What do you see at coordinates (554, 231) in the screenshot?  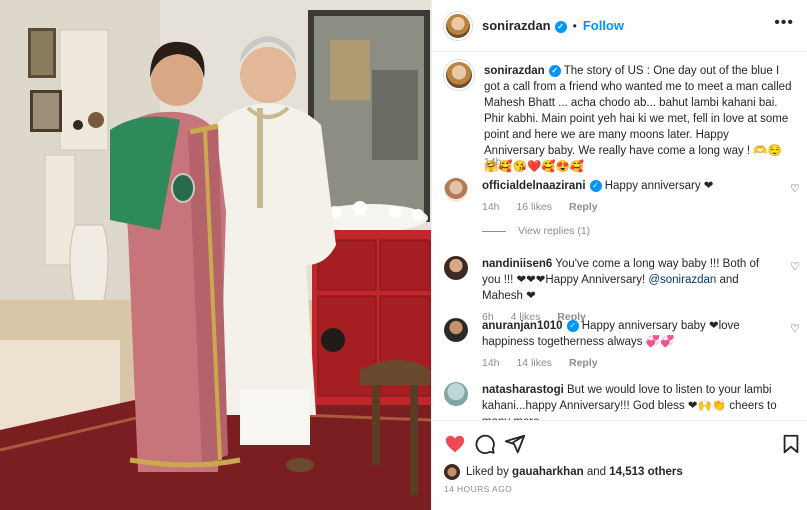 I see `view-replies-label: View replies (1)` at bounding box center [554, 231].